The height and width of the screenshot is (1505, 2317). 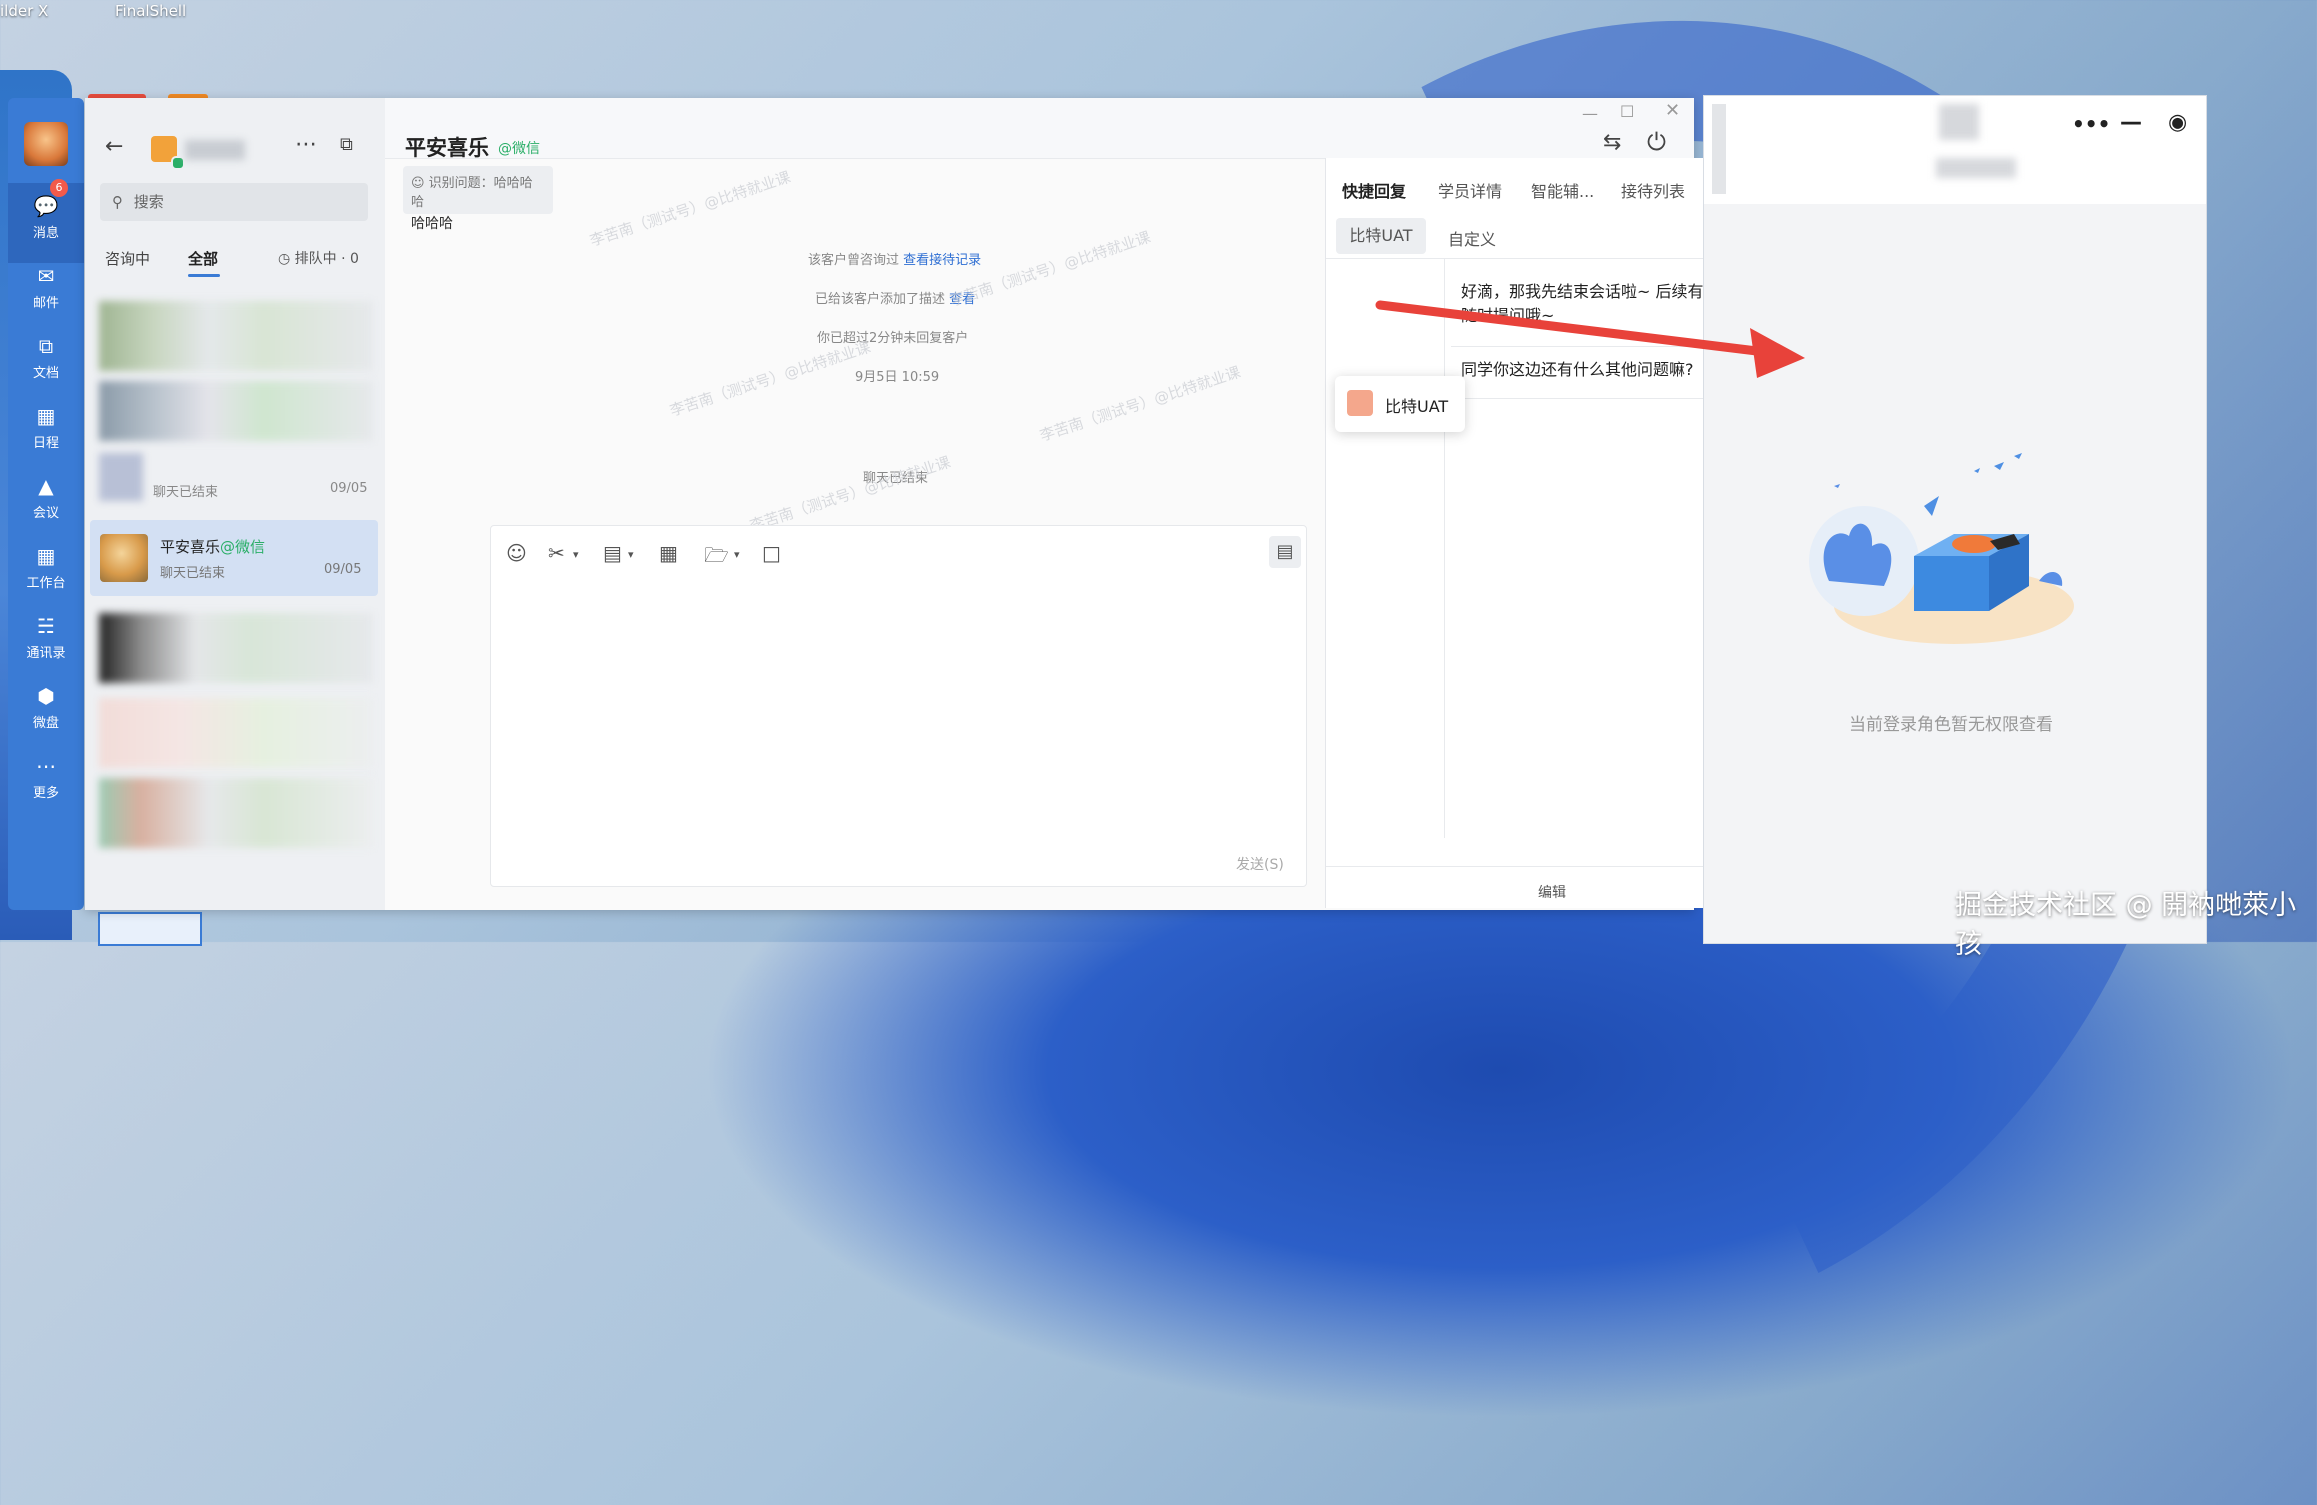 I want to click on user-avatar, so click(x=46, y=144).